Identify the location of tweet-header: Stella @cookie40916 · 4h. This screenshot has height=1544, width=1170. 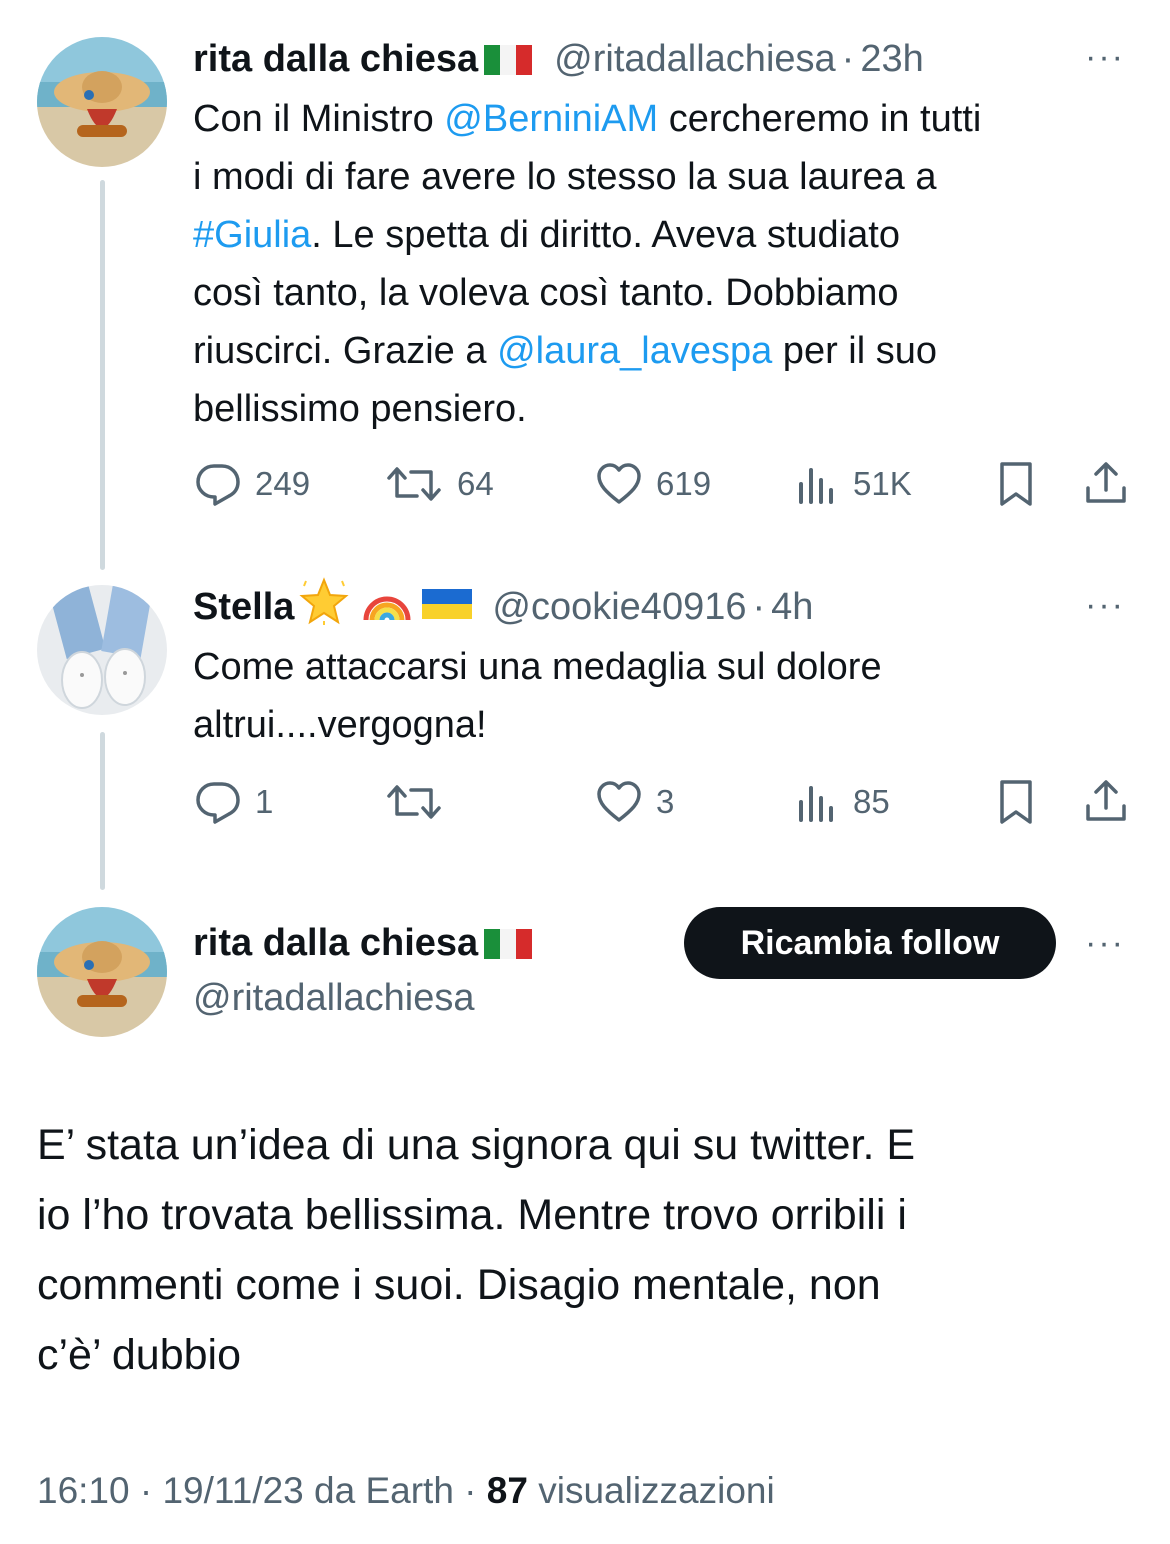
(503, 603).